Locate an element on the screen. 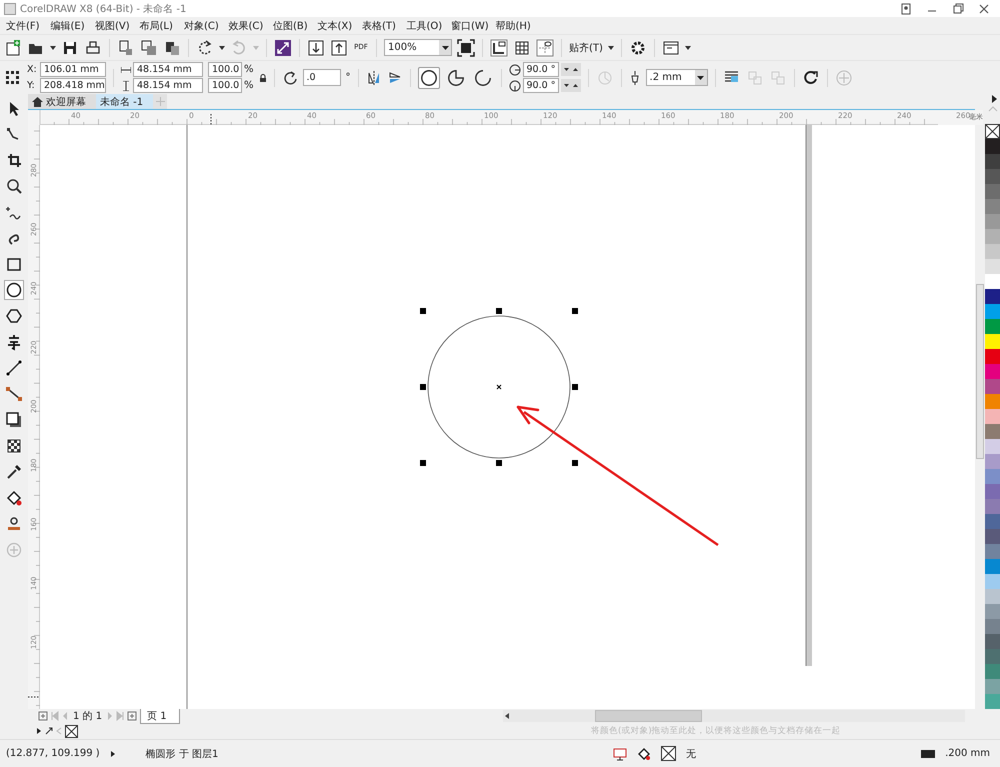 The height and width of the screenshot is (767, 1000). fill-icon is located at coordinates (644, 753).